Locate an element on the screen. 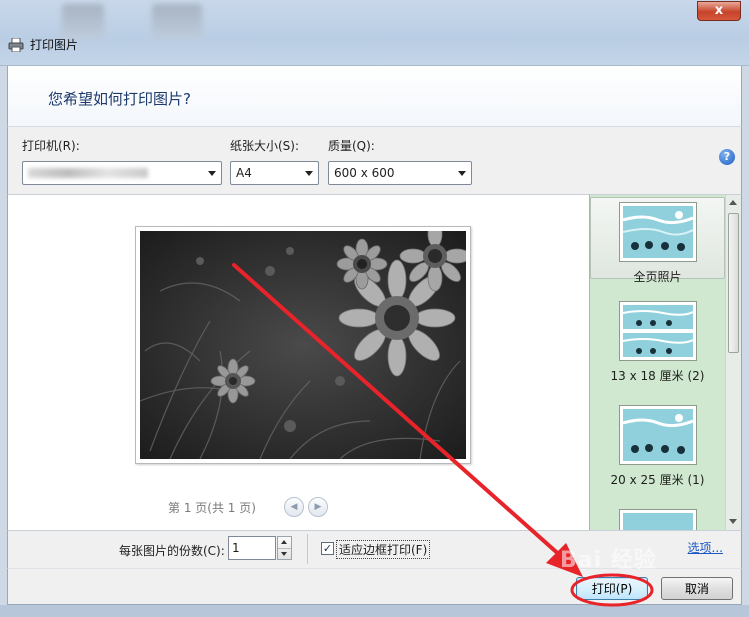 The image size is (749, 617). close-icon: x is located at coordinates (719, 10).